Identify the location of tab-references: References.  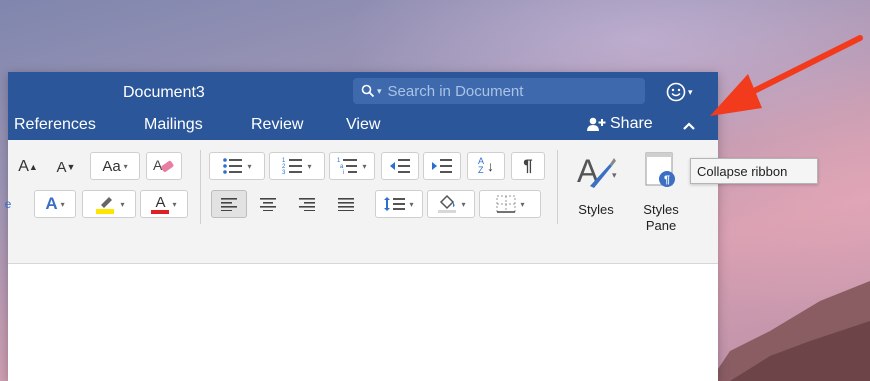
(55, 125).